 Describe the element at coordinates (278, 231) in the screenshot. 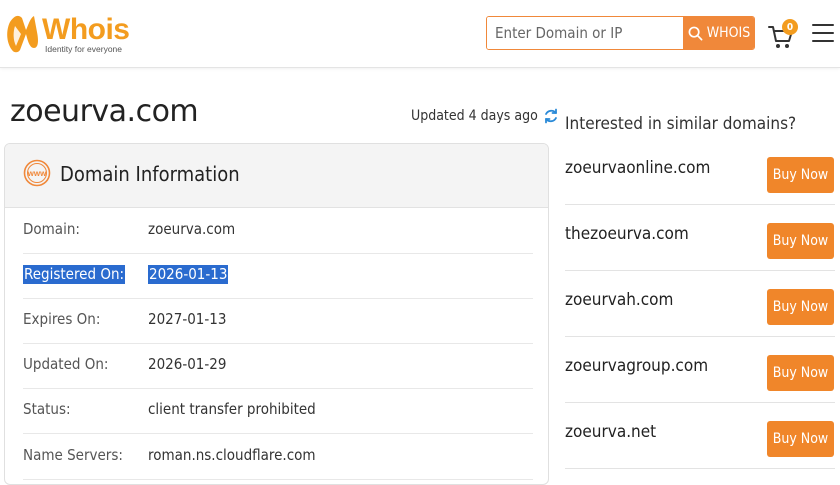

I see `info-row-domain: Domain: zoeurva.com` at that location.